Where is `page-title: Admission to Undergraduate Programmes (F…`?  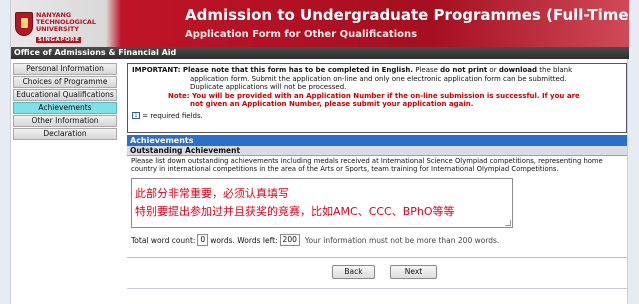 page-title: Admission to Undergraduate Programmes (F… is located at coordinates (407, 15).